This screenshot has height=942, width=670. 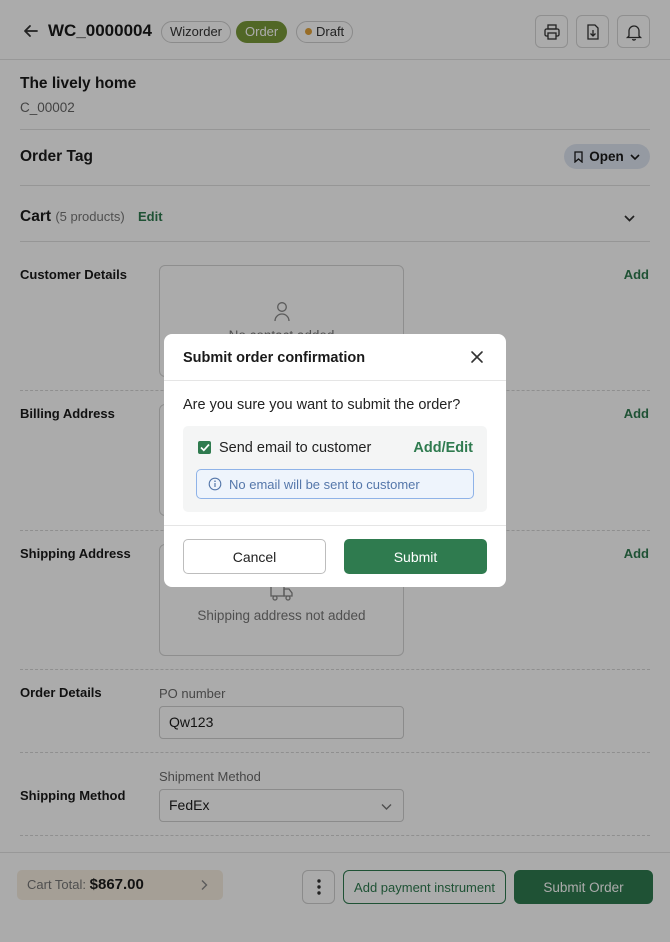 I want to click on add-edit-email-link: Add/Edit, so click(x=443, y=448).